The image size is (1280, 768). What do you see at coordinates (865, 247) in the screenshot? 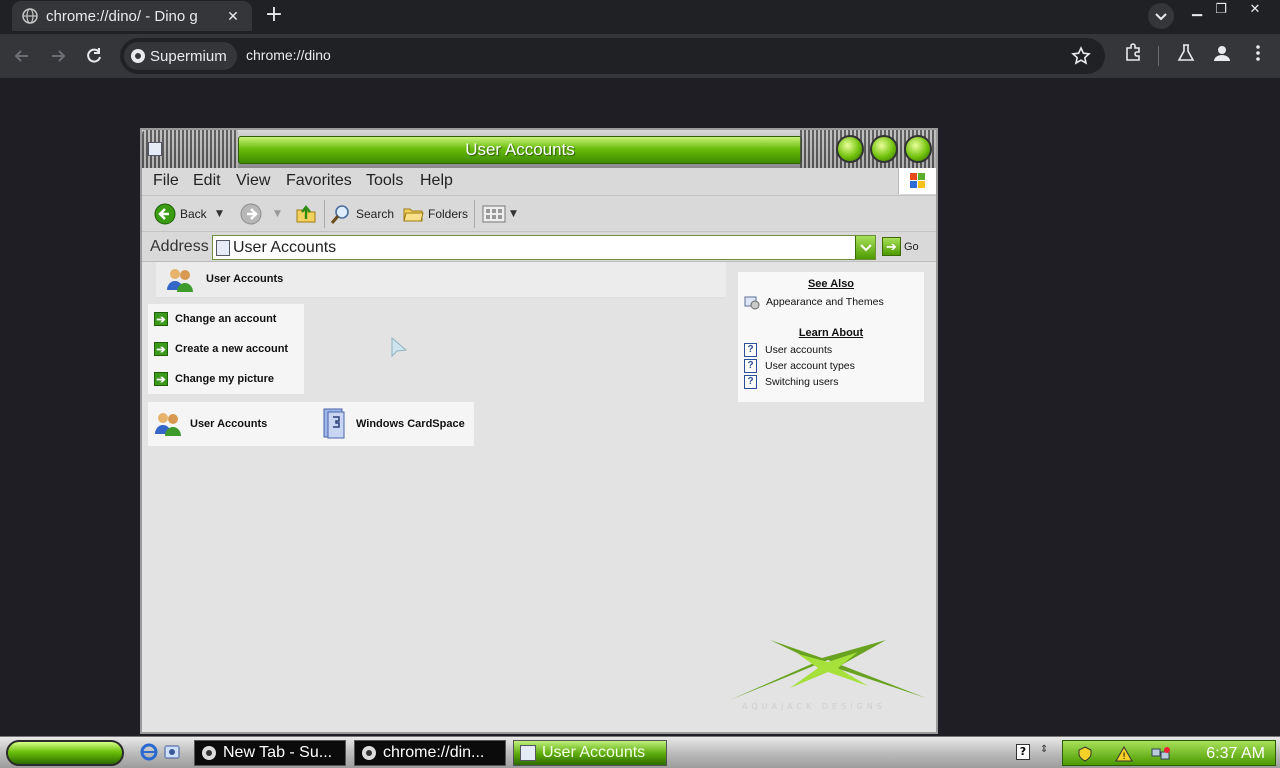
I see `address-dropdown-button` at bounding box center [865, 247].